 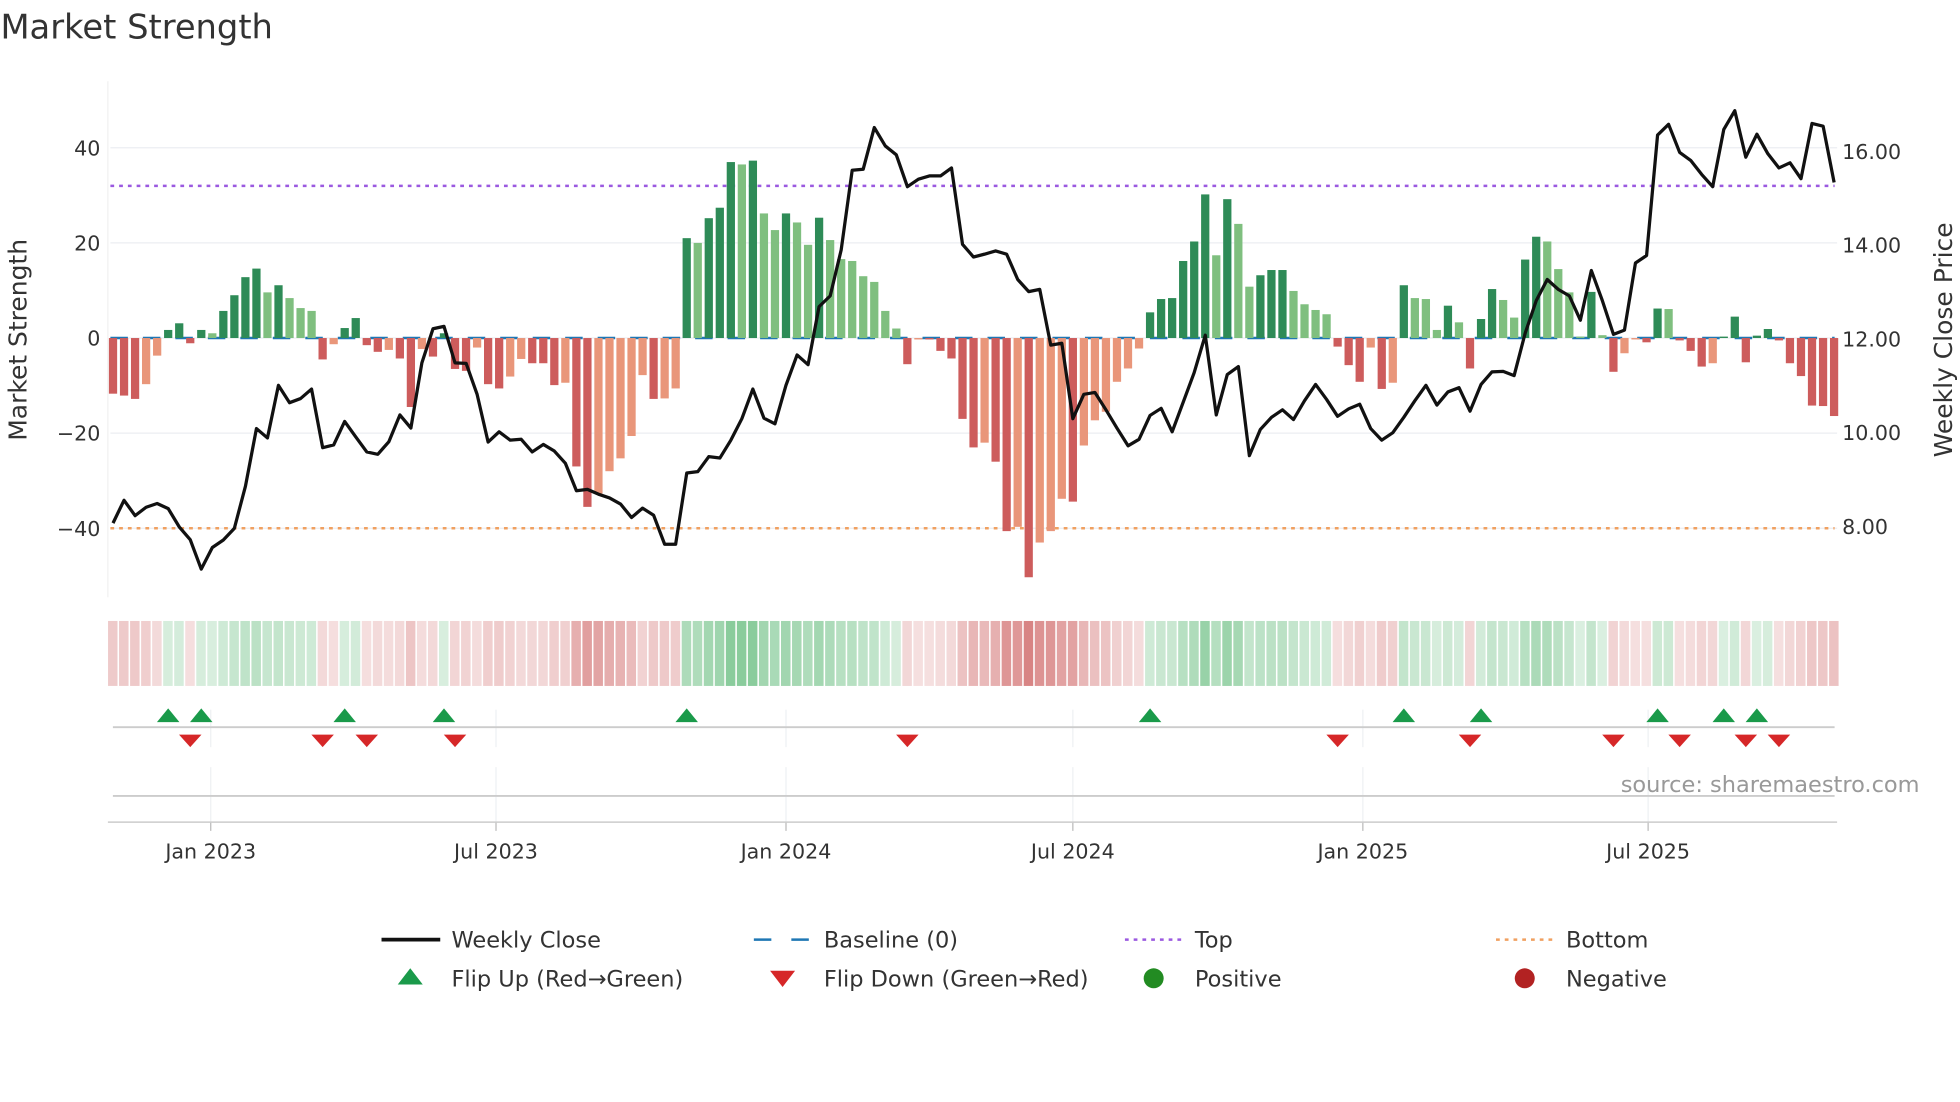 I want to click on y-tick-label: 20, so click(x=87, y=243).